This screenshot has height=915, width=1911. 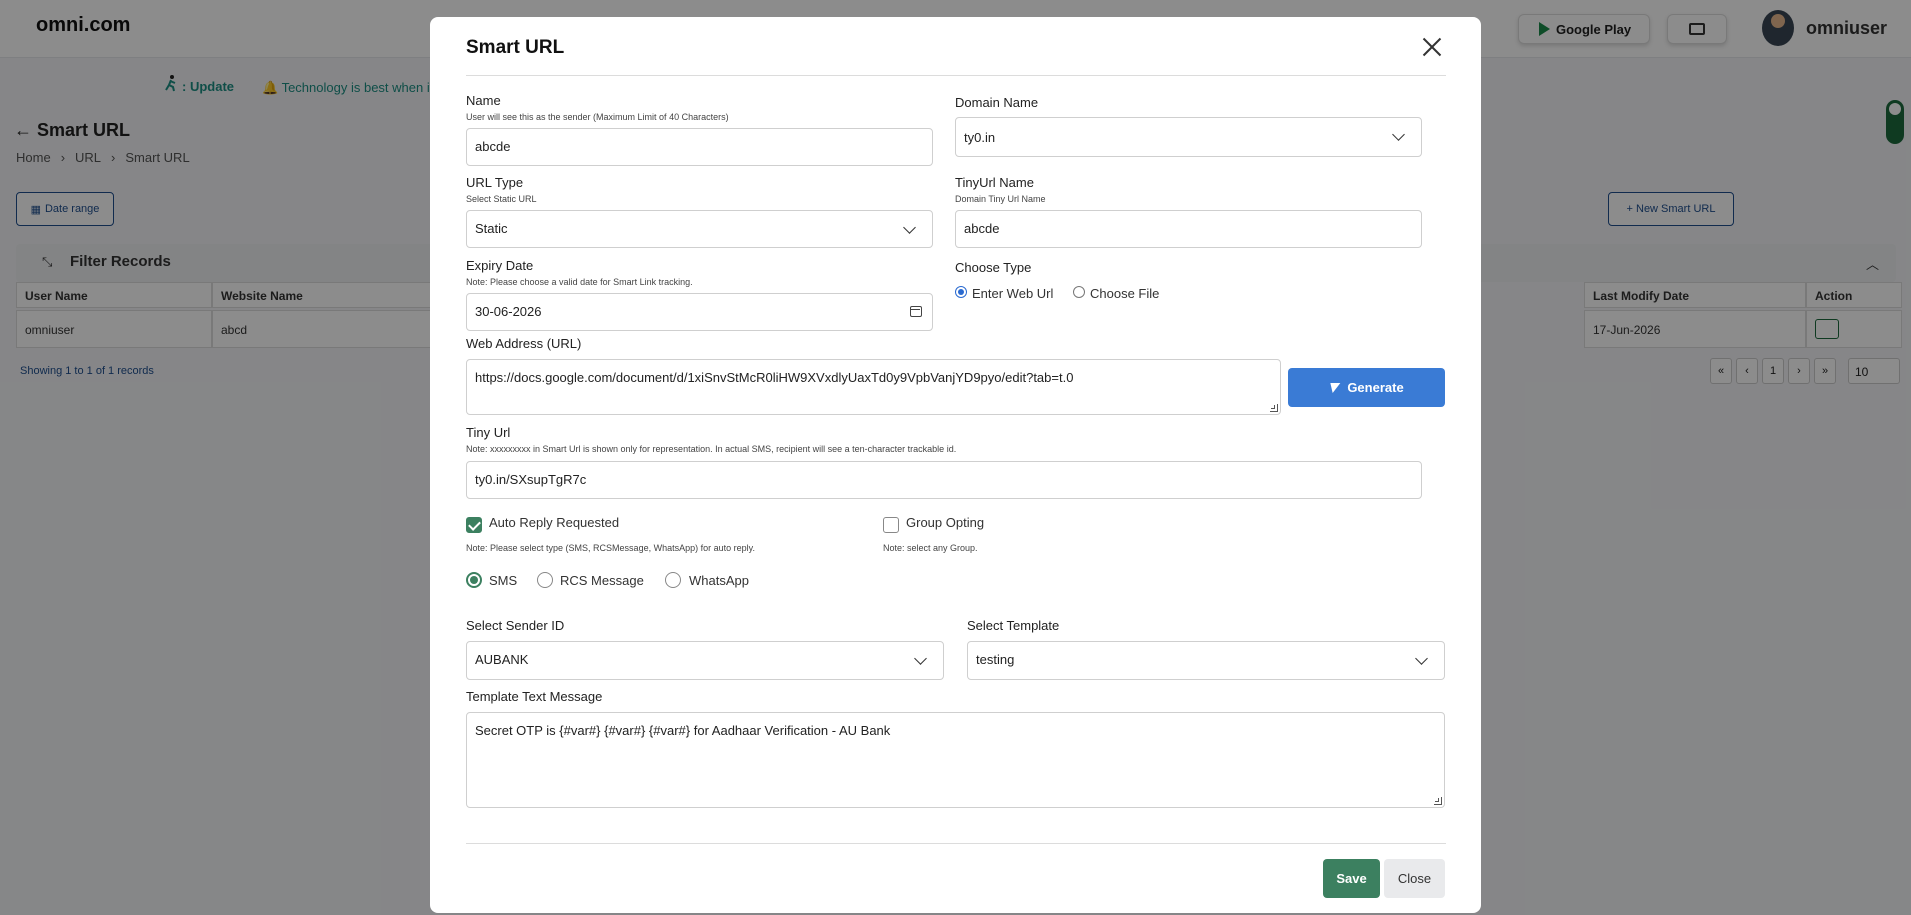 What do you see at coordinates (1000, 199) in the screenshot?
I see `tinyurl-name-hint: Domain Tiny Url Name` at bounding box center [1000, 199].